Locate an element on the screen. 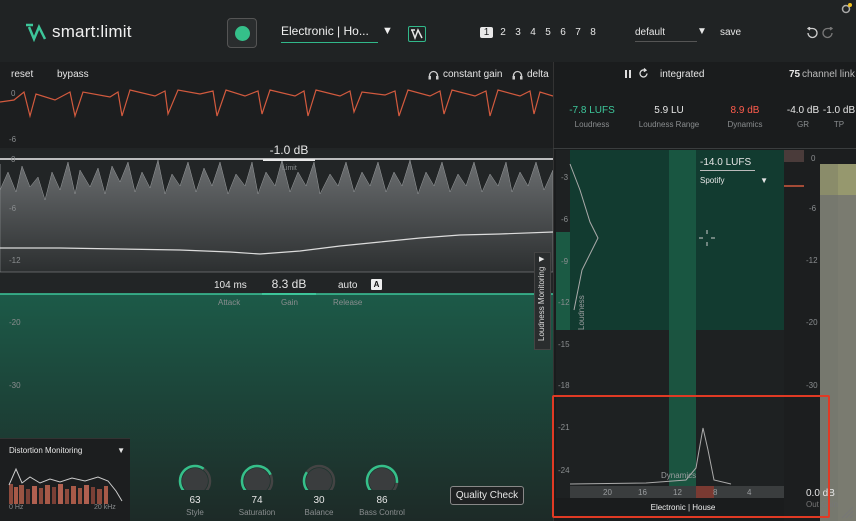 The height and width of the screenshot is (521, 856). knob-balance: 30 Balance is located at coordinates (319, 490).